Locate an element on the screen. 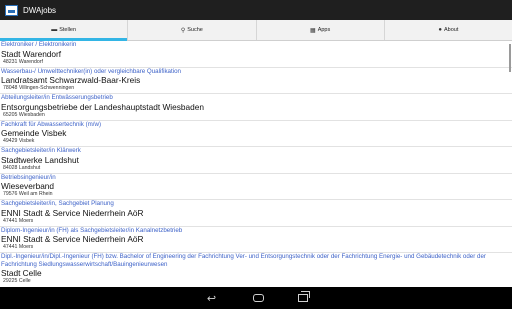 The width and height of the screenshot is (512, 309). employer-name: Landratsamt Schwarzwald-Baar-Kreis is located at coordinates (71, 80).